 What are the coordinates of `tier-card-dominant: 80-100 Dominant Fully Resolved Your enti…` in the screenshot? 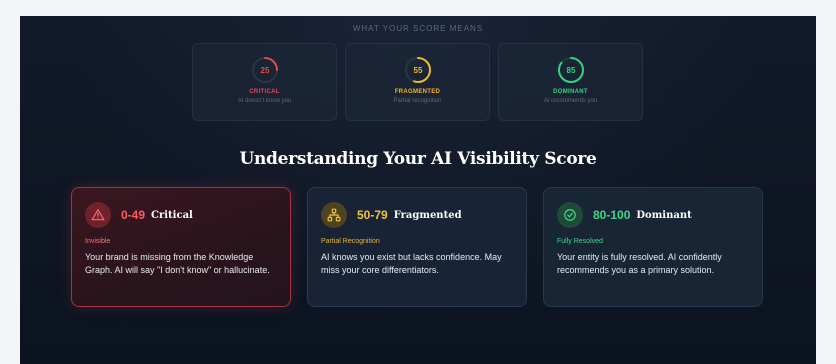 It's located at (653, 247).